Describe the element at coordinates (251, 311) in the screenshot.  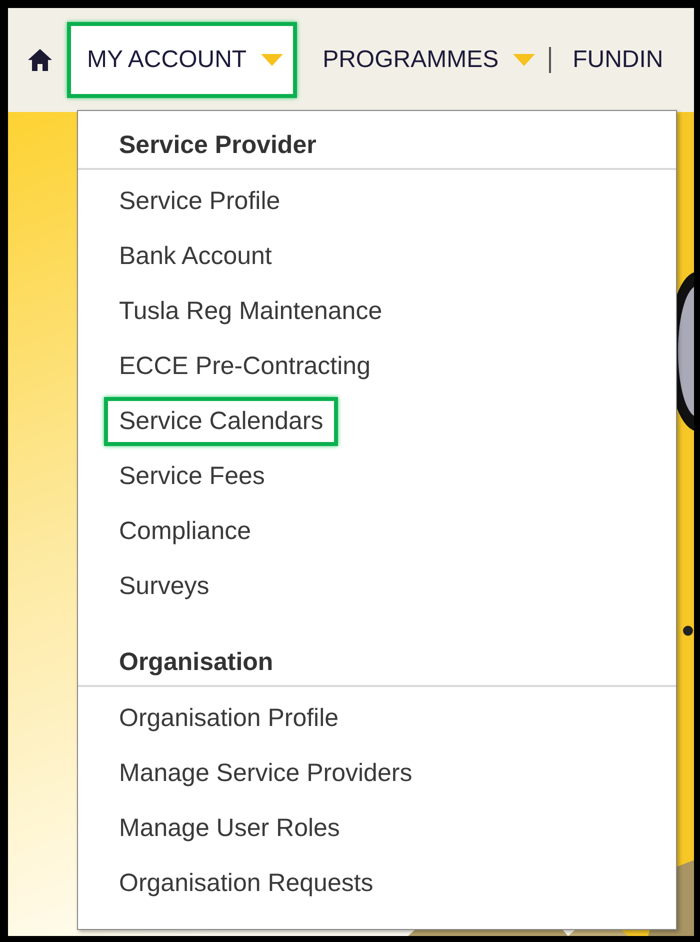
I see `menu-item: Tusla Reg Maintenance` at that location.